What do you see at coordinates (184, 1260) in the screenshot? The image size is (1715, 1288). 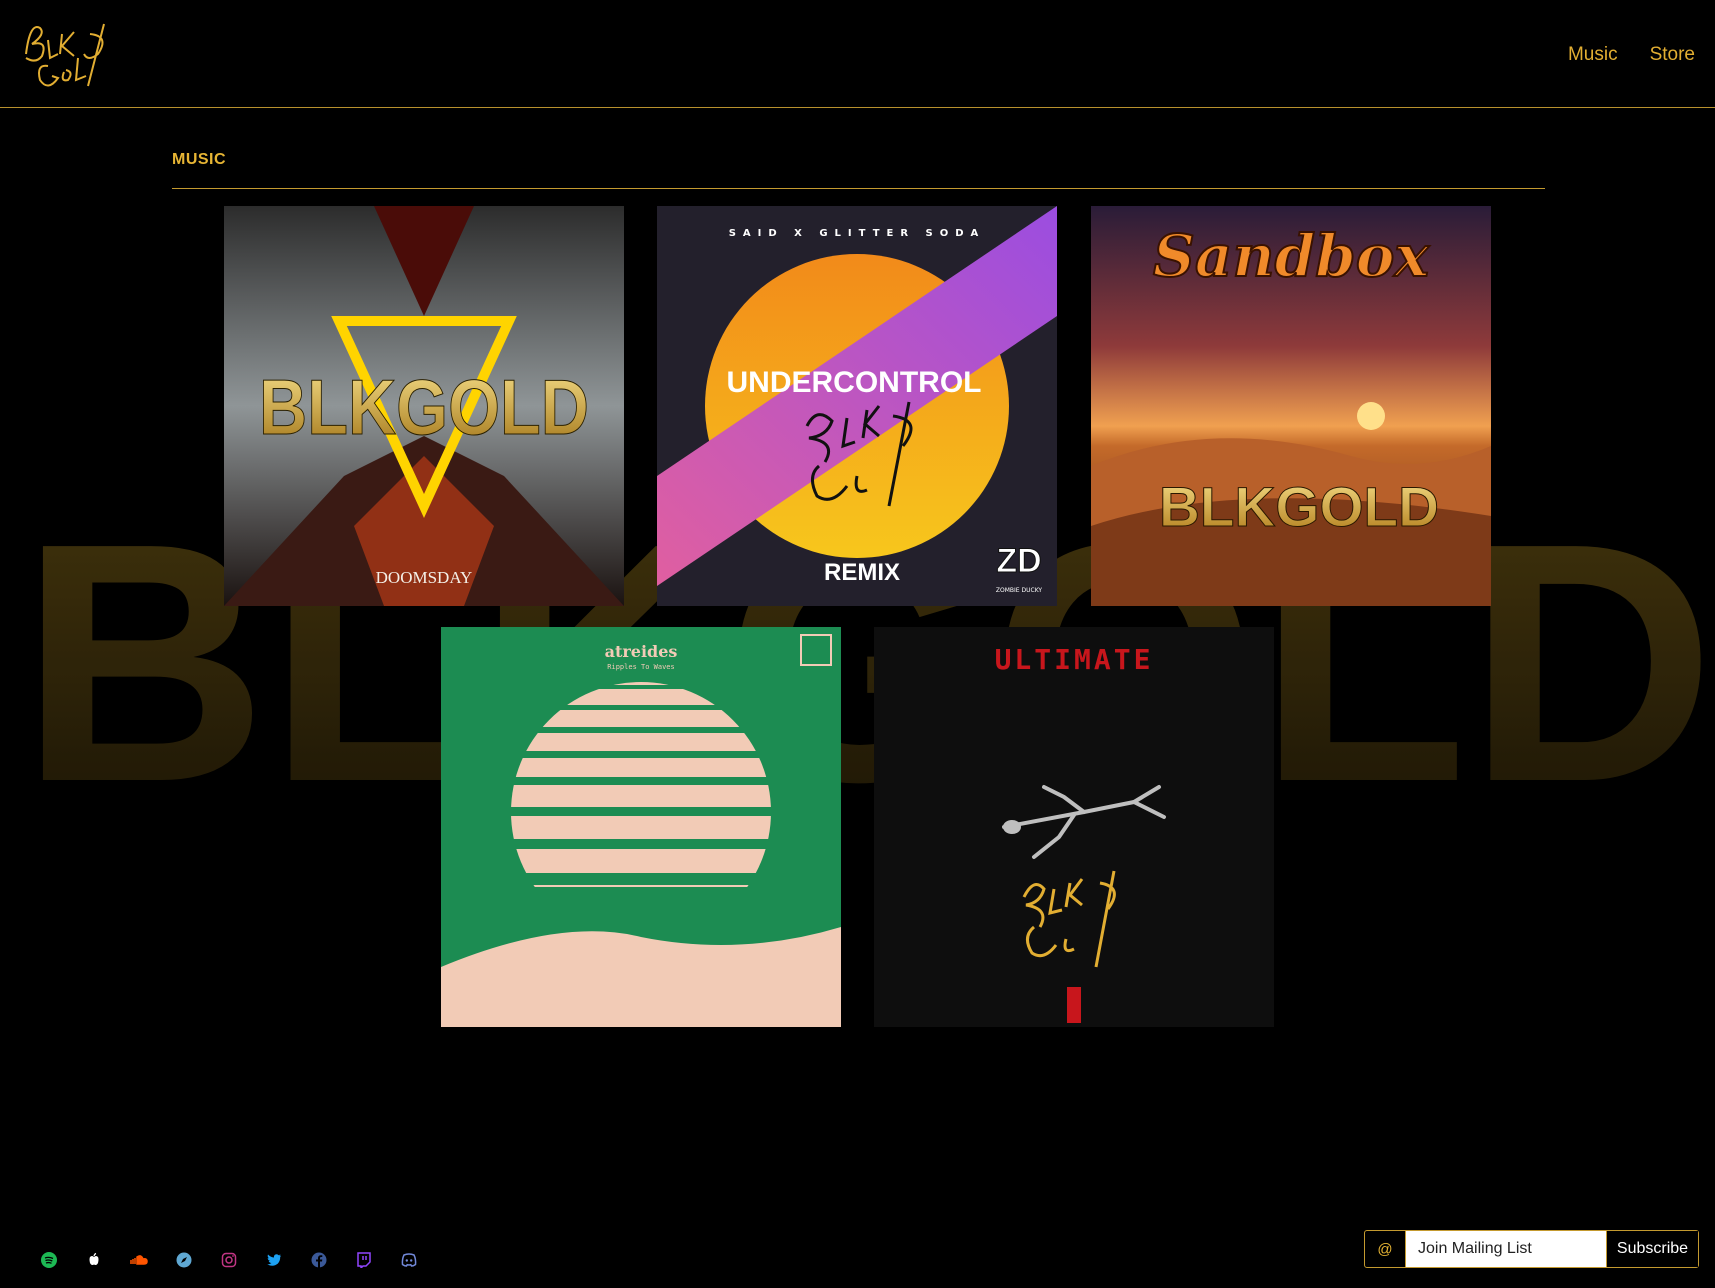 I see `compass-icon` at bounding box center [184, 1260].